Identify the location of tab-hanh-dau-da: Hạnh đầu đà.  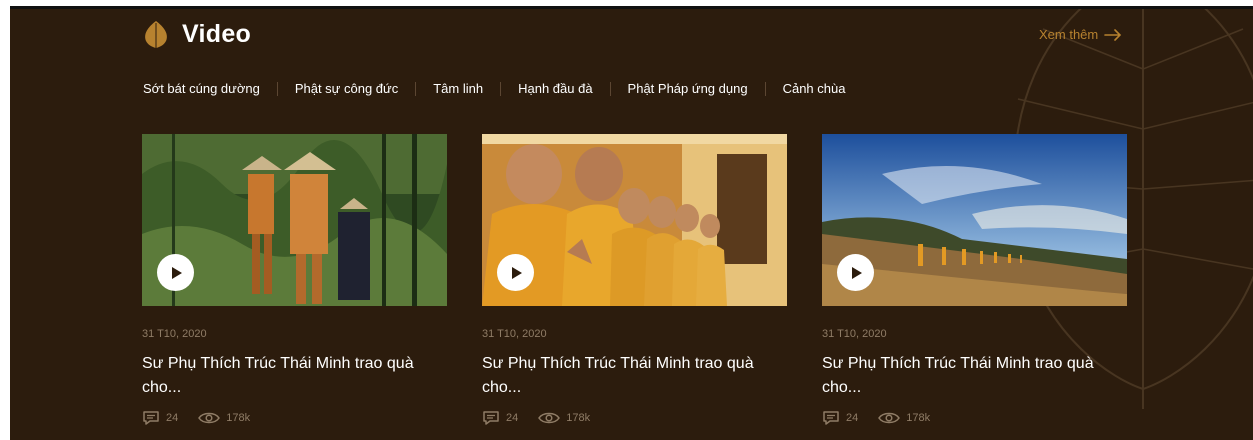
(555, 88).